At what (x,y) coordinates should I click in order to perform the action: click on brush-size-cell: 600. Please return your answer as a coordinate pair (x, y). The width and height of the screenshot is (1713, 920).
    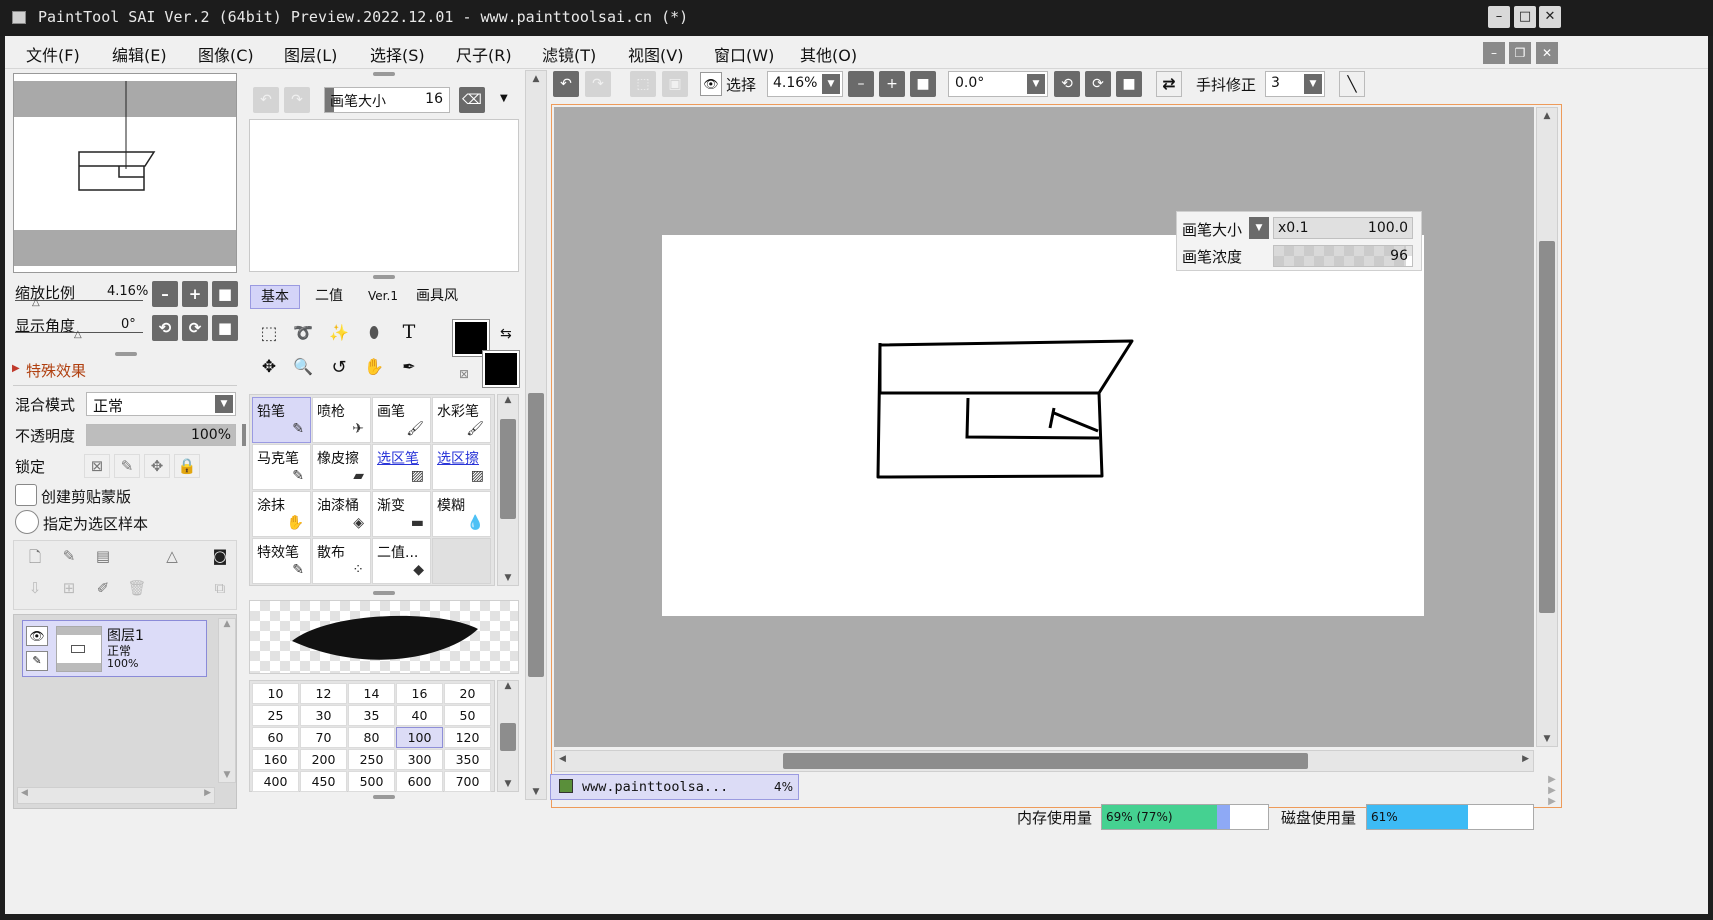
    Looking at the image, I should click on (419, 781).